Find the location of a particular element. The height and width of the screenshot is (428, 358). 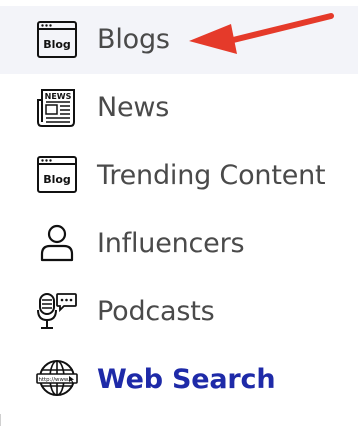

menu-item-label: Blogs is located at coordinates (133, 39).